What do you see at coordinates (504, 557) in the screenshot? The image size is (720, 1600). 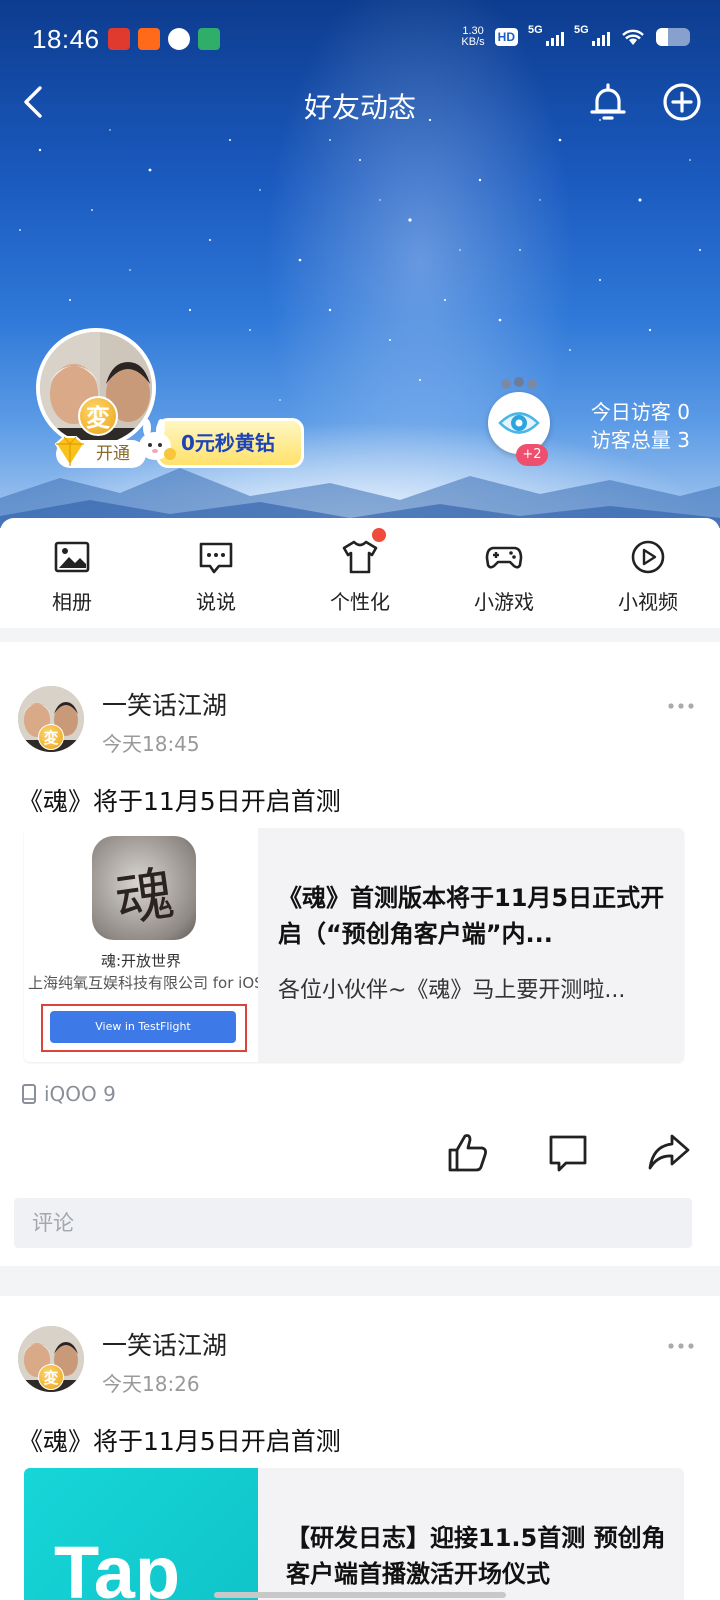 I see `gamepad-icon` at bounding box center [504, 557].